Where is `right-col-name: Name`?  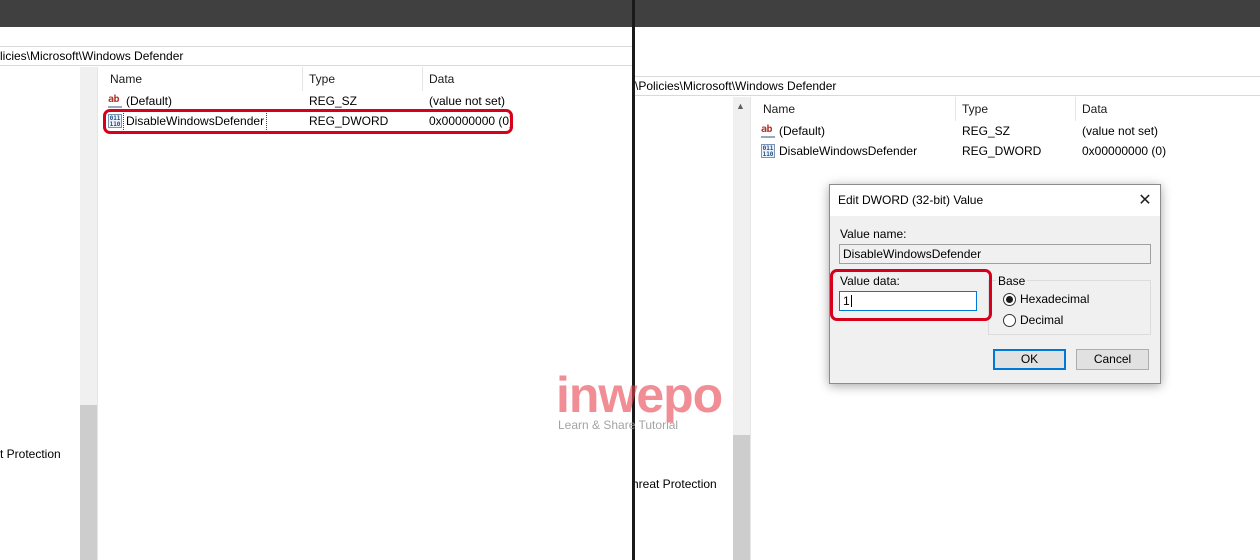
right-col-name: Name is located at coordinates (776, 109).